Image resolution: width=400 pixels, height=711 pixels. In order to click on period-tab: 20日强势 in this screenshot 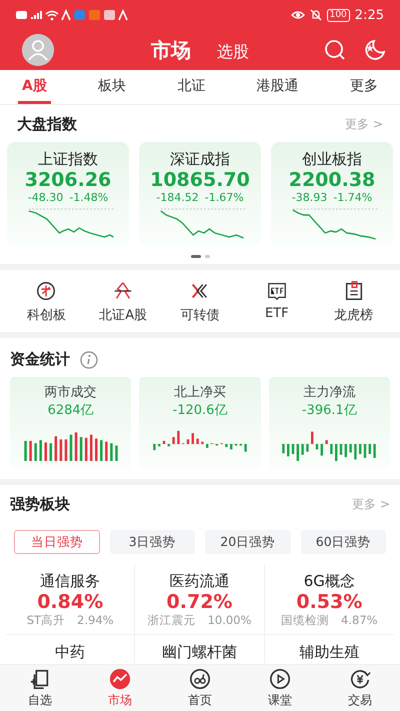, I will do `click(247, 542)`.